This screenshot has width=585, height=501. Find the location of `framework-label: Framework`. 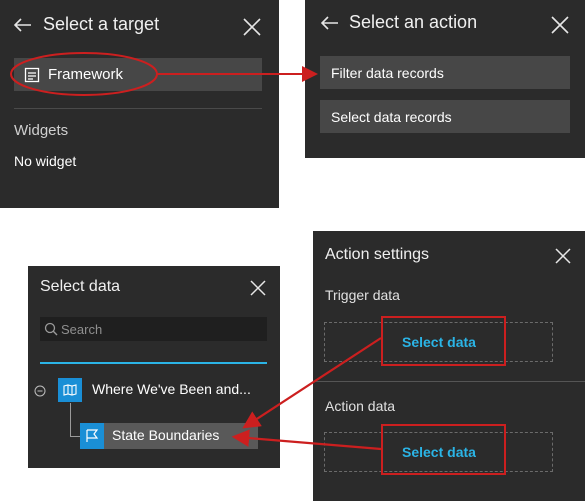

framework-label: Framework is located at coordinates (86, 74).